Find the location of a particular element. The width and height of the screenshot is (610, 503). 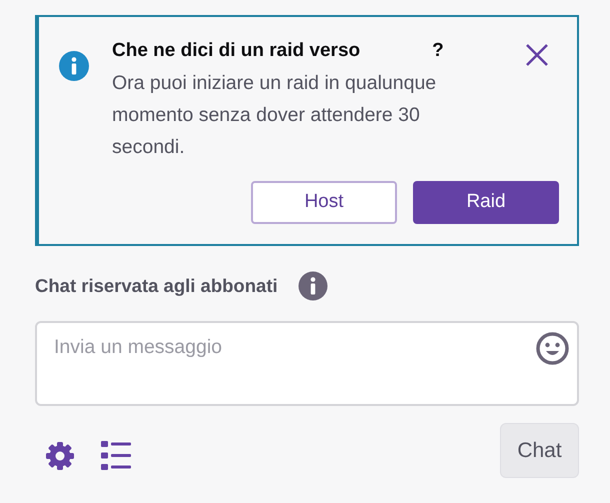

notice-title: Che ne dici di un raid verso is located at coordinates (236, 51).